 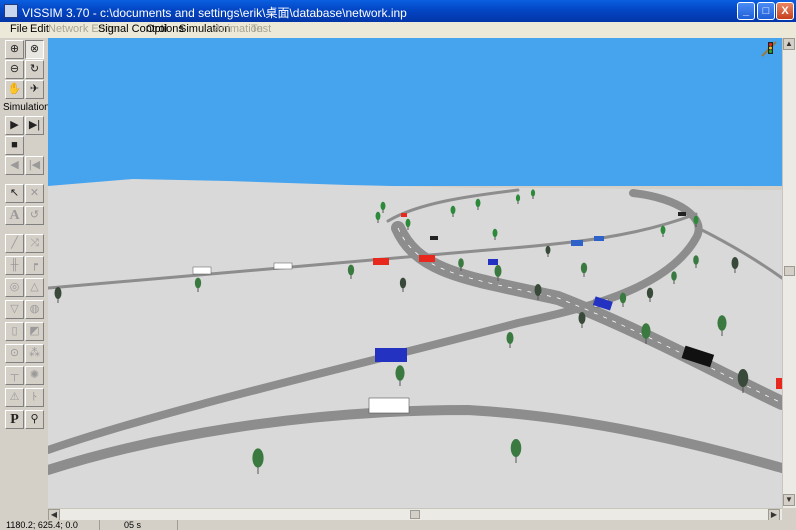 What do you see at coordinates (14, 331) in the screenshot?
I see `transit-stop-icon: ▯` at bounding box center [14, 331].